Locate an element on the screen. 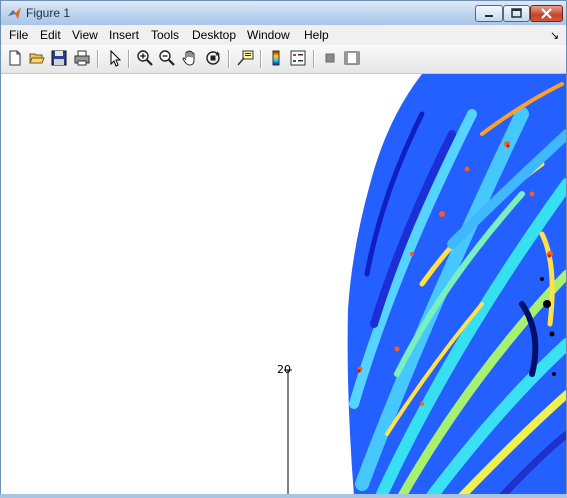 This screenshot has width=567, height=498. rotate-3d-icon is located at coordinates (213, 58).